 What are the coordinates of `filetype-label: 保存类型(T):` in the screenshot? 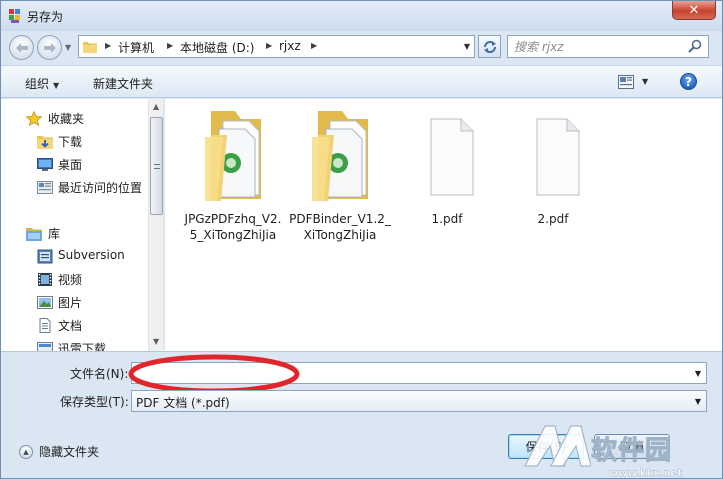 It's located at (94, 402).